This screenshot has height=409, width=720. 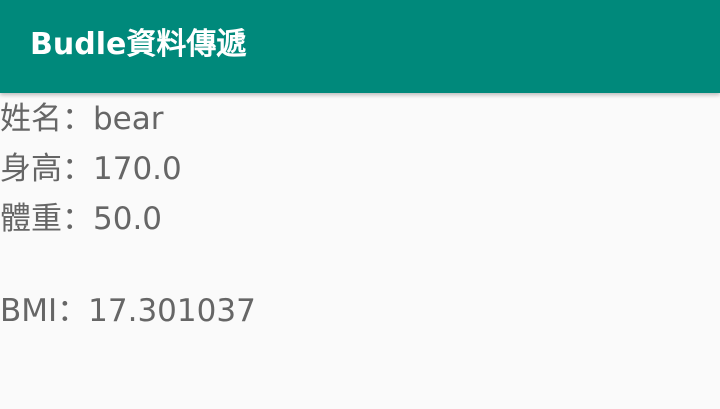 What do you see at coordinates (91, 169) in the screenshot?
I see `height-text: 身高：170.0` at bounding box center [91, 169].